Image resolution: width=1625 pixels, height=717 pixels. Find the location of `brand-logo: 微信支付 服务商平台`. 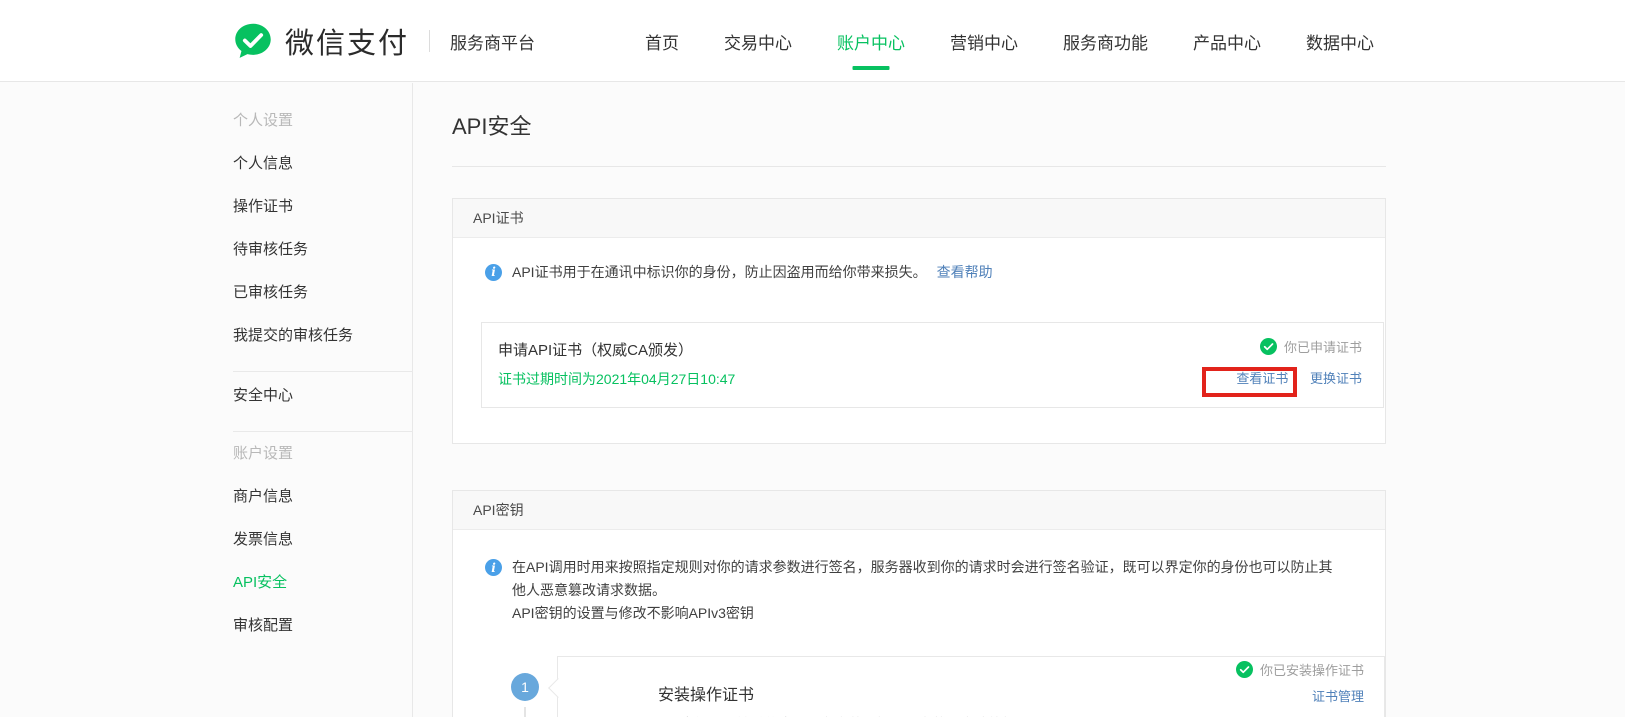

brand-logo: 微信支付 服务商平台 is located at coordinates (384, 41).